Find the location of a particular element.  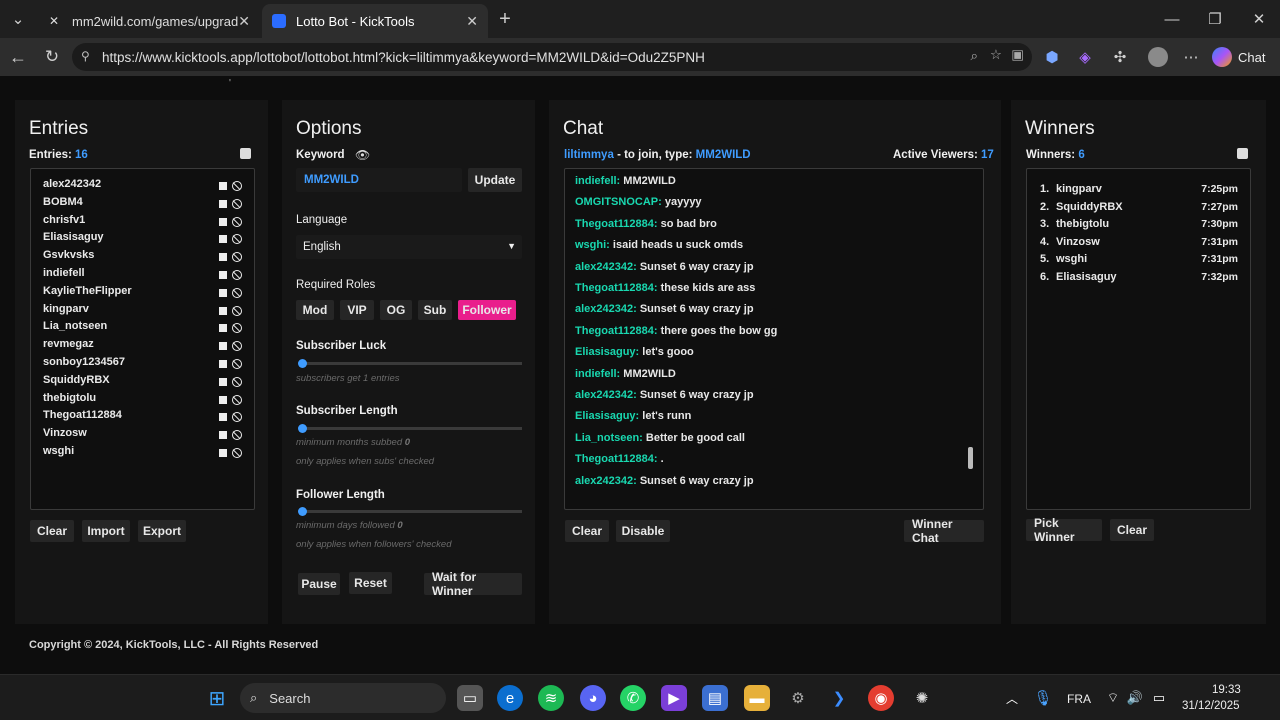

copy-winners-icon is located at coordinates (1242, 153).